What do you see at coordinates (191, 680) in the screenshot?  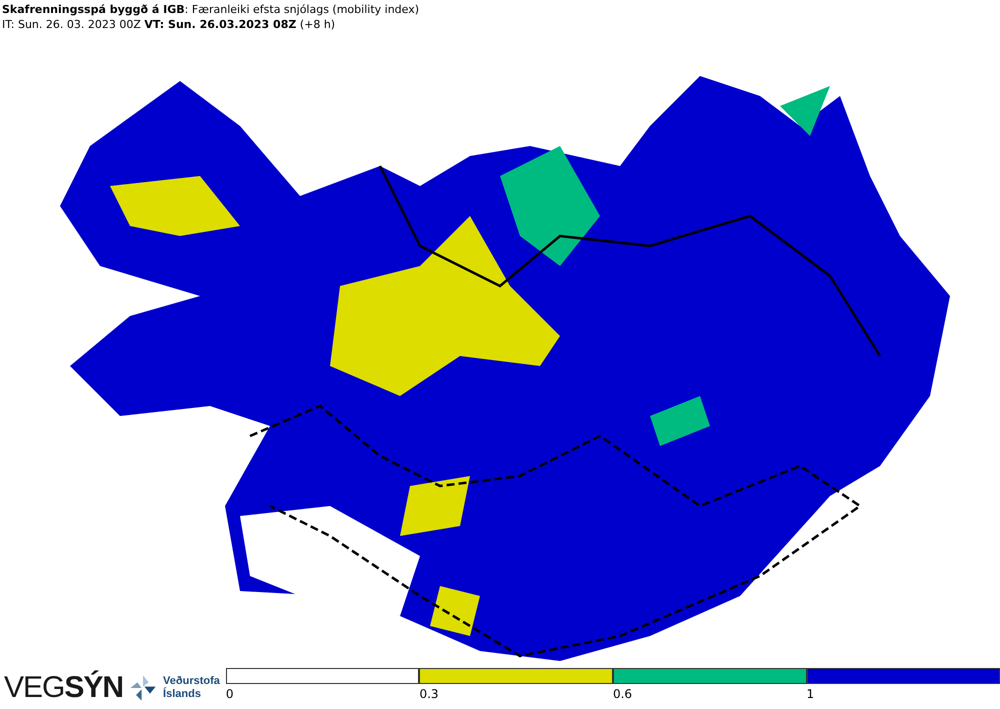 I see `vedurstofa-logo-text: Veðurstofa` at bounding box center [191, 680].